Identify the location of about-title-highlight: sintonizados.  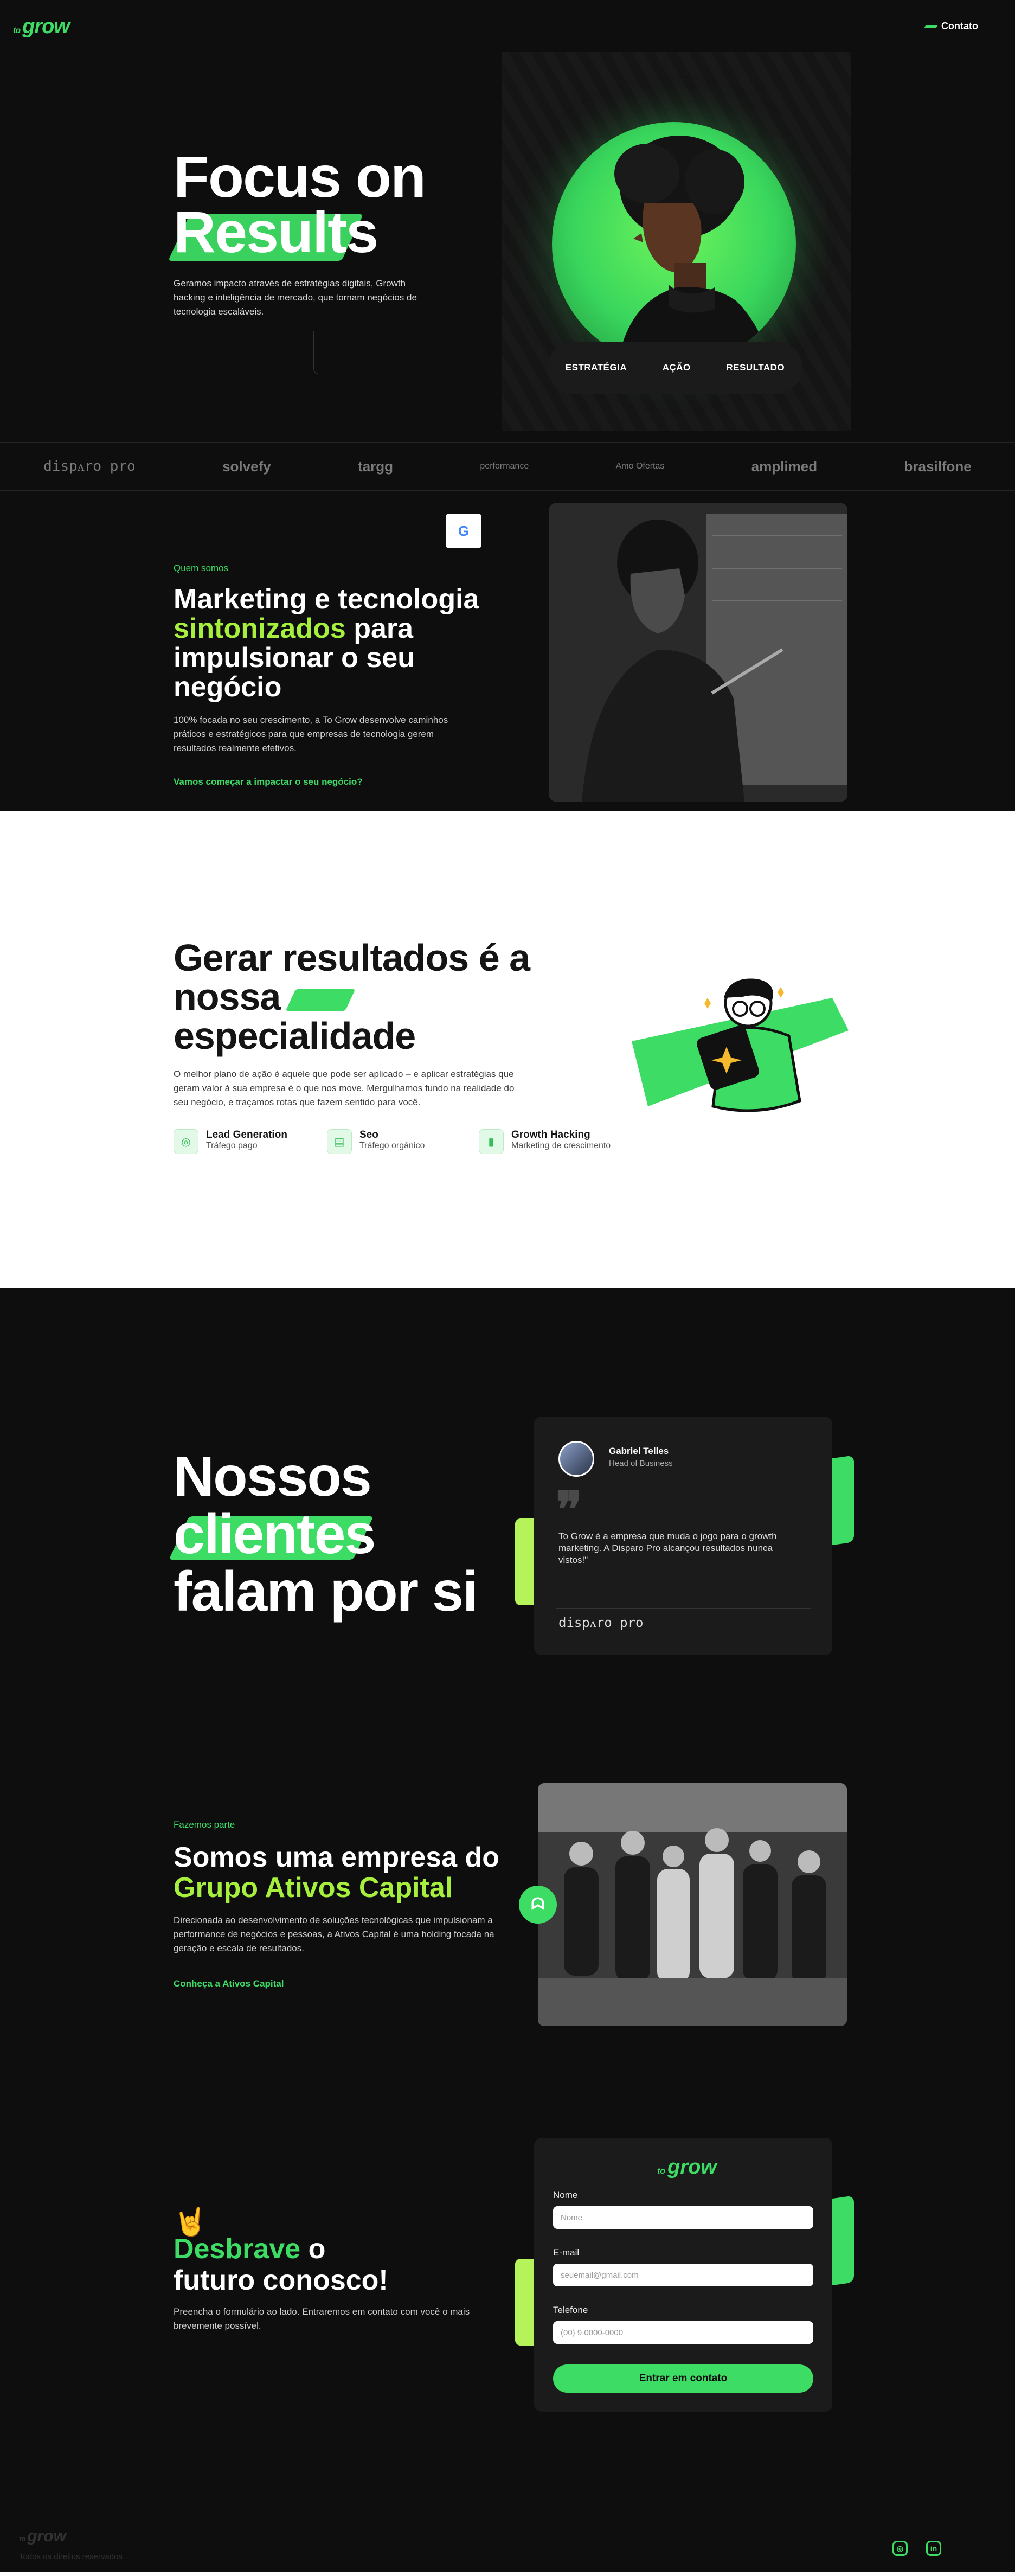
(260, 628).